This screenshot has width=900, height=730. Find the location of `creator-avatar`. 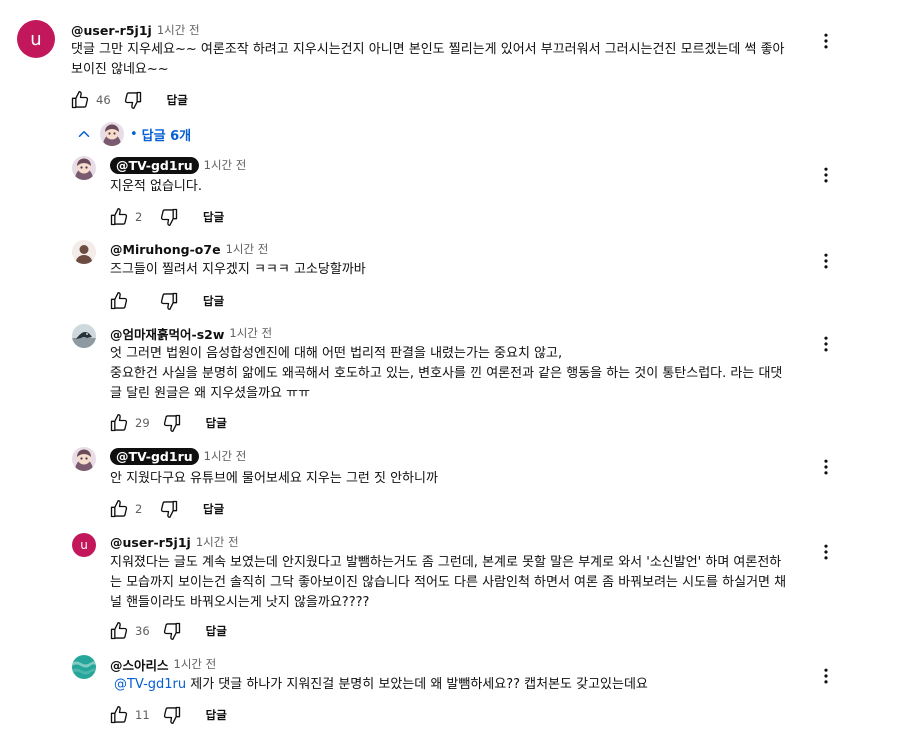

creator-avatar is located at coordinates (112, 134).